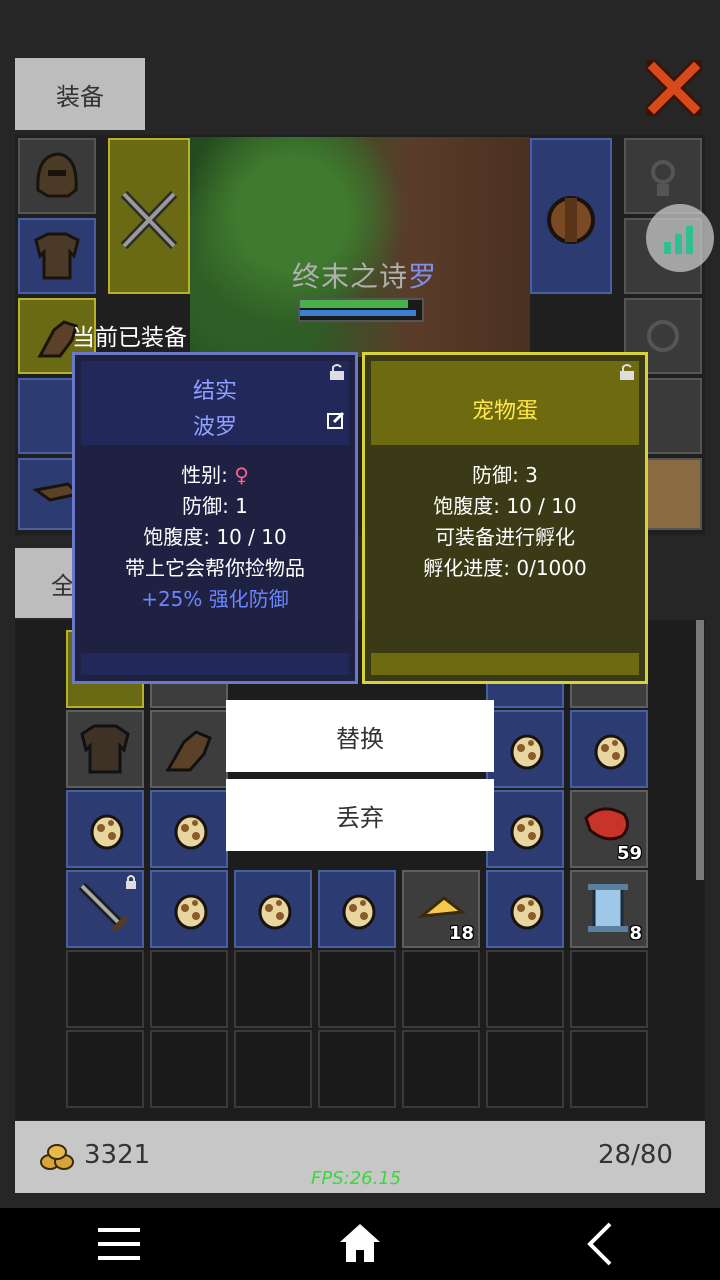 This screenshot has height=1280, width=720. Describe the element at coordinates (215, 568) in the screenshot. I see `stat-ability: 带上它会帮你捡物品` at that location.